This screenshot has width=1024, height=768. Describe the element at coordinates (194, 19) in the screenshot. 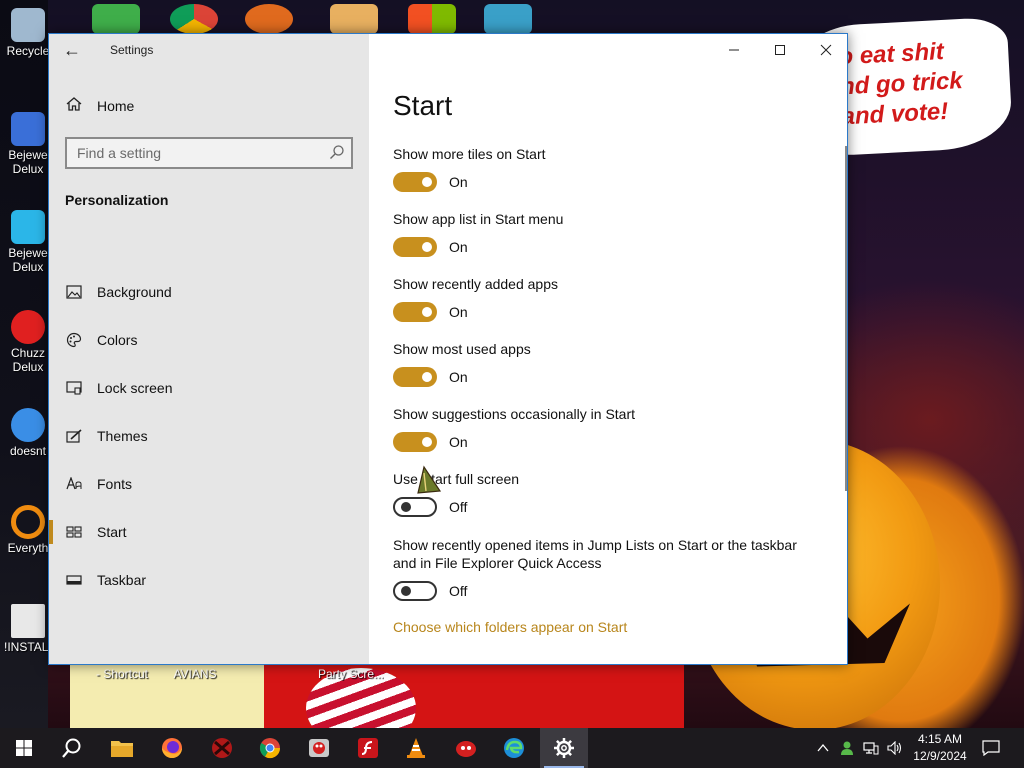

I see `chrome-desktop-icon` at that location.